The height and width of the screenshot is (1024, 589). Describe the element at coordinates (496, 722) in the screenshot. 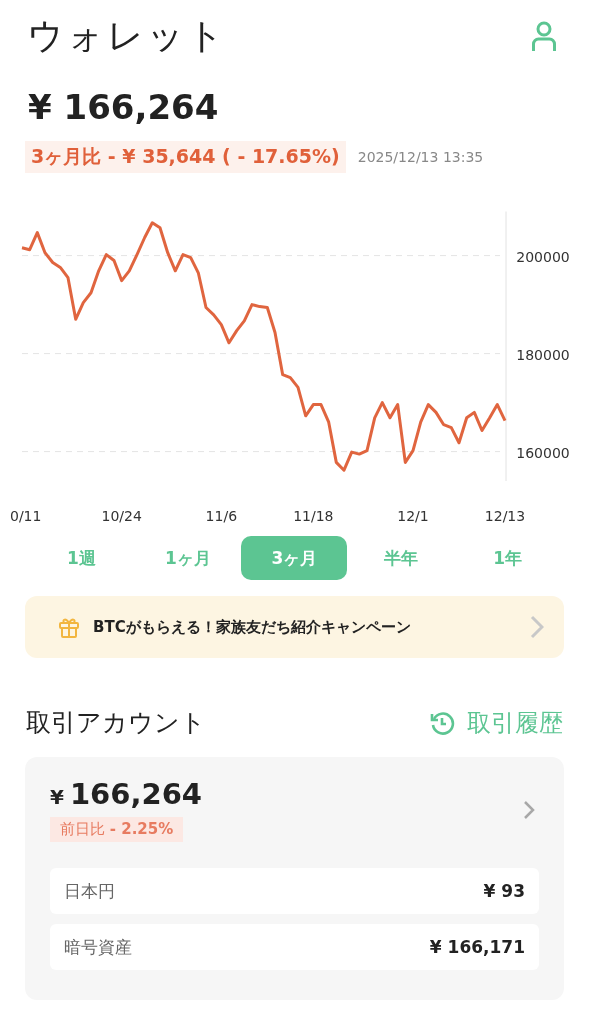

I see `history-link: 取引履歴` at that location.